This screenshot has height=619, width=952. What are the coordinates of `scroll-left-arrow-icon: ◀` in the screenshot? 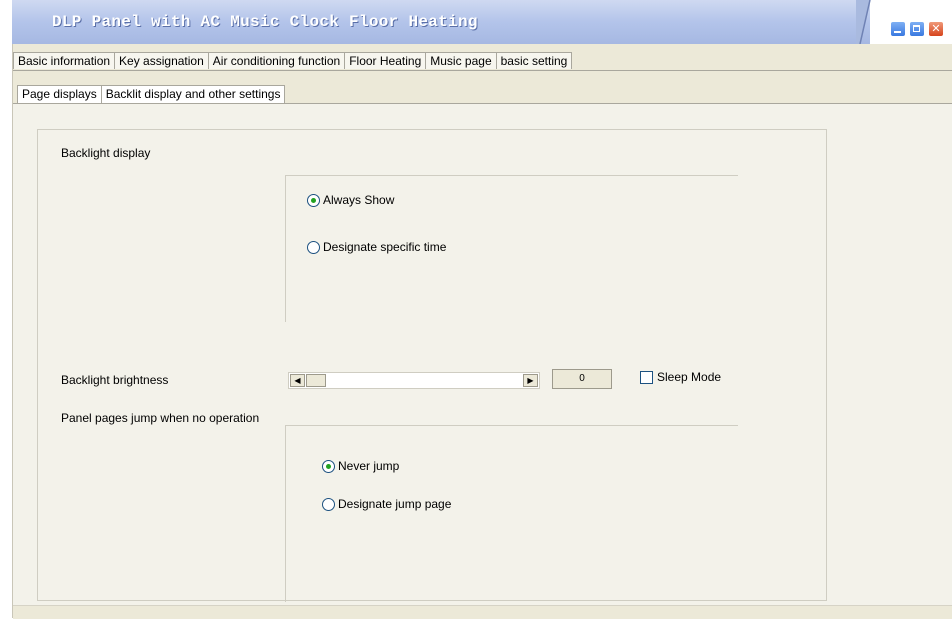 It's located at (297, 380).